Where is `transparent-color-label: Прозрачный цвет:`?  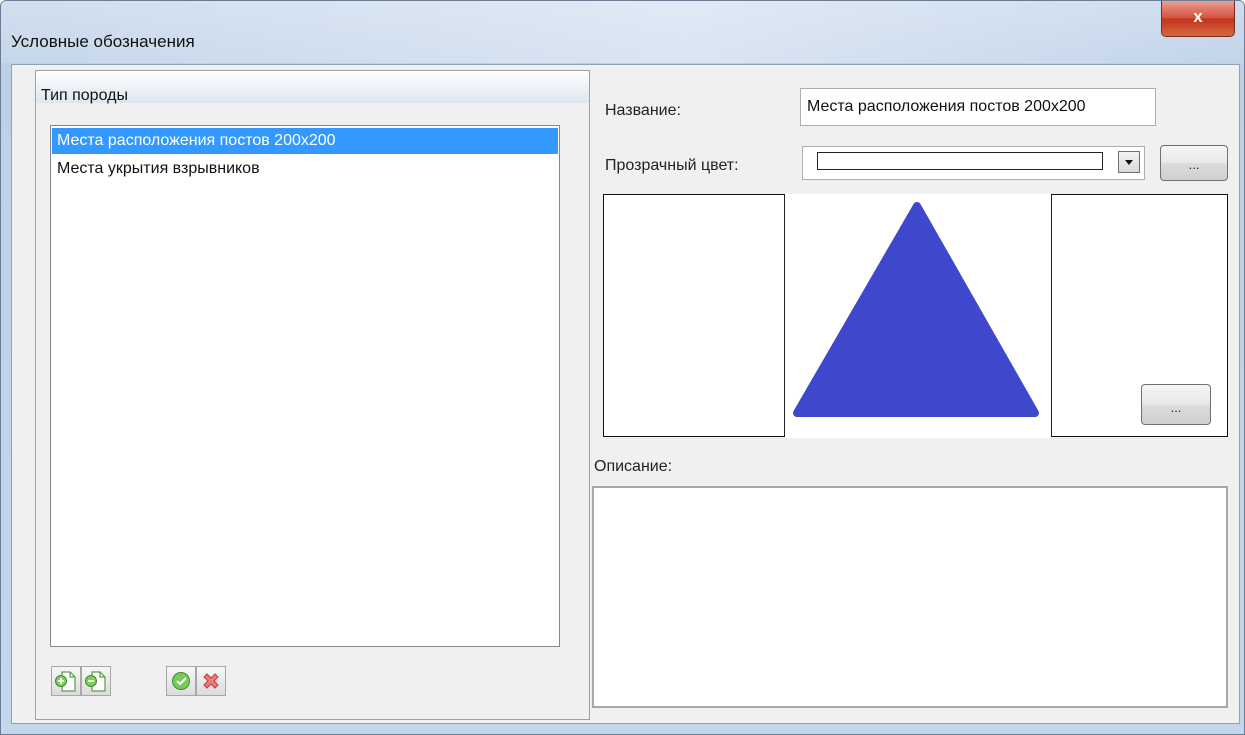 transparent-color-label: Прозрачный цвет: is located at coordinates (672, 165).